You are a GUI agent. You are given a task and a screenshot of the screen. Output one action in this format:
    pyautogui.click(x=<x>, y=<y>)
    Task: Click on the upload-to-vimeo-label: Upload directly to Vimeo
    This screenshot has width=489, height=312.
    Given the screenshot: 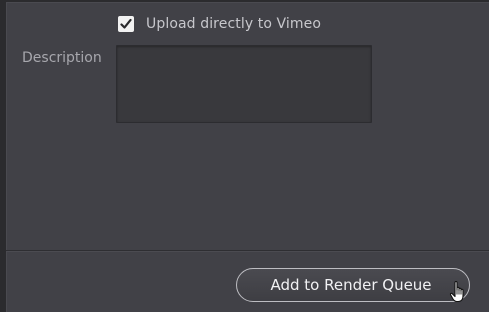 What is the action you would take?
    pyautogui.click(x=234, y=24)
    